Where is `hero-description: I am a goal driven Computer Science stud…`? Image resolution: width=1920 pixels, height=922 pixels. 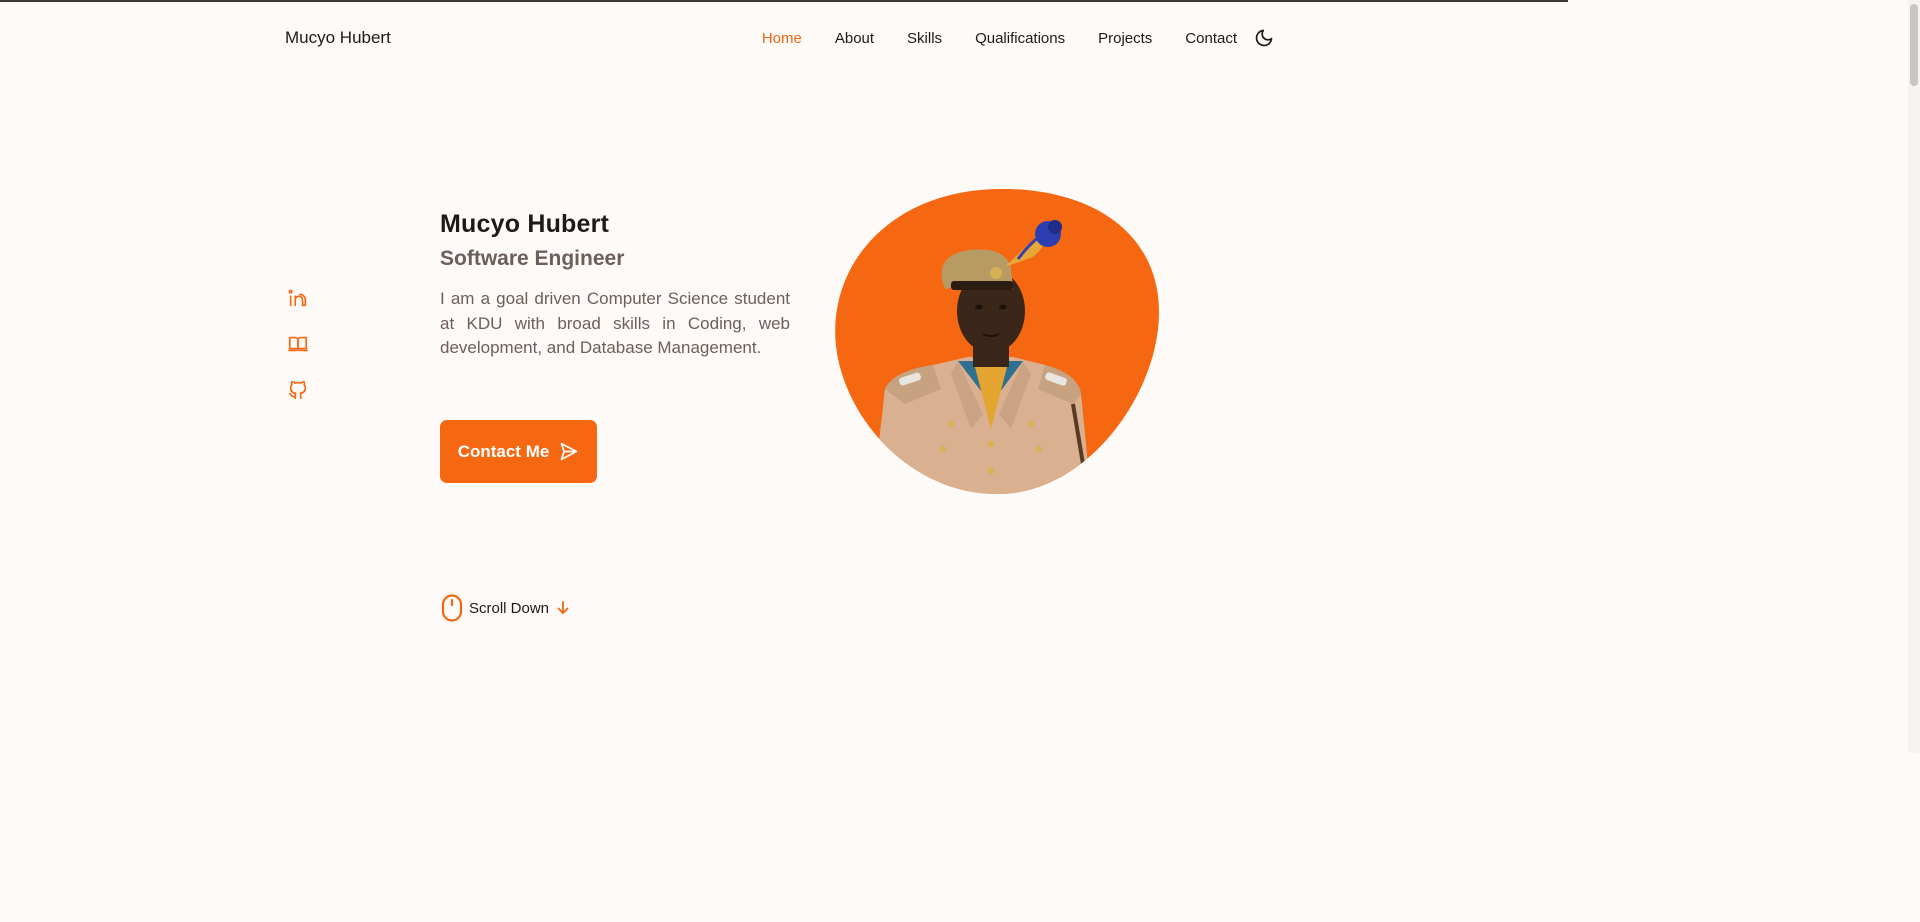
hero-description: I am a goal driven Computer Science stud… is located at coordinates (615, 323).